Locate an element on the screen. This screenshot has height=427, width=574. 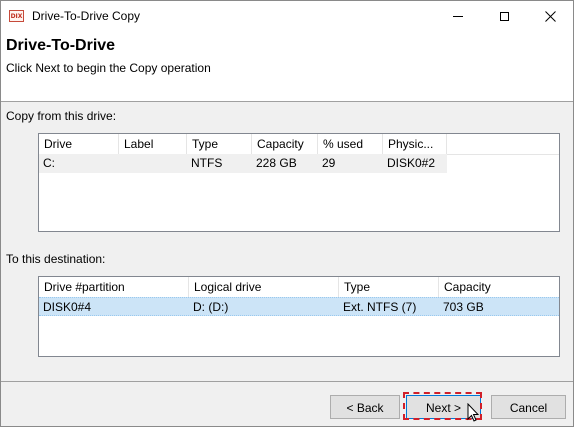
column-header-label: Label is located at coordinates (153, 144).